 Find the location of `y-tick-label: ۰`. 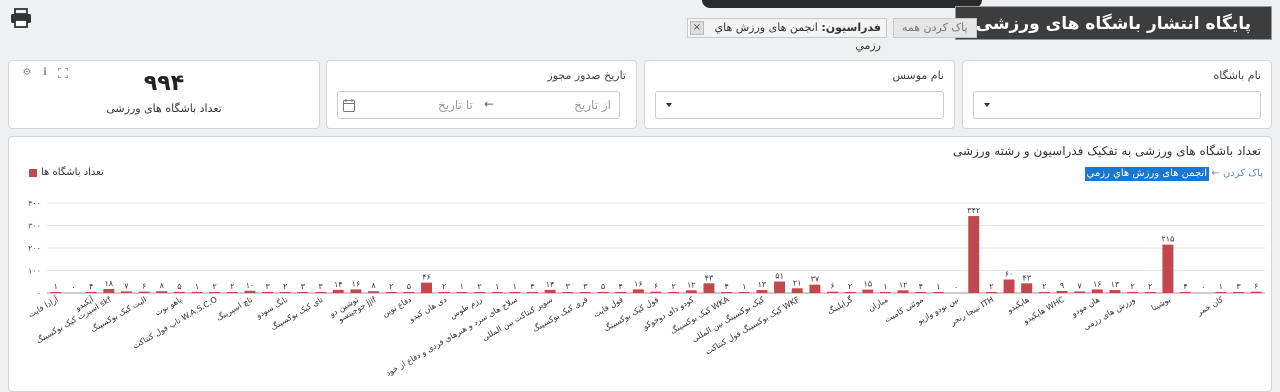

y-tick-label: ۰ is located at coordinates (39, 293).